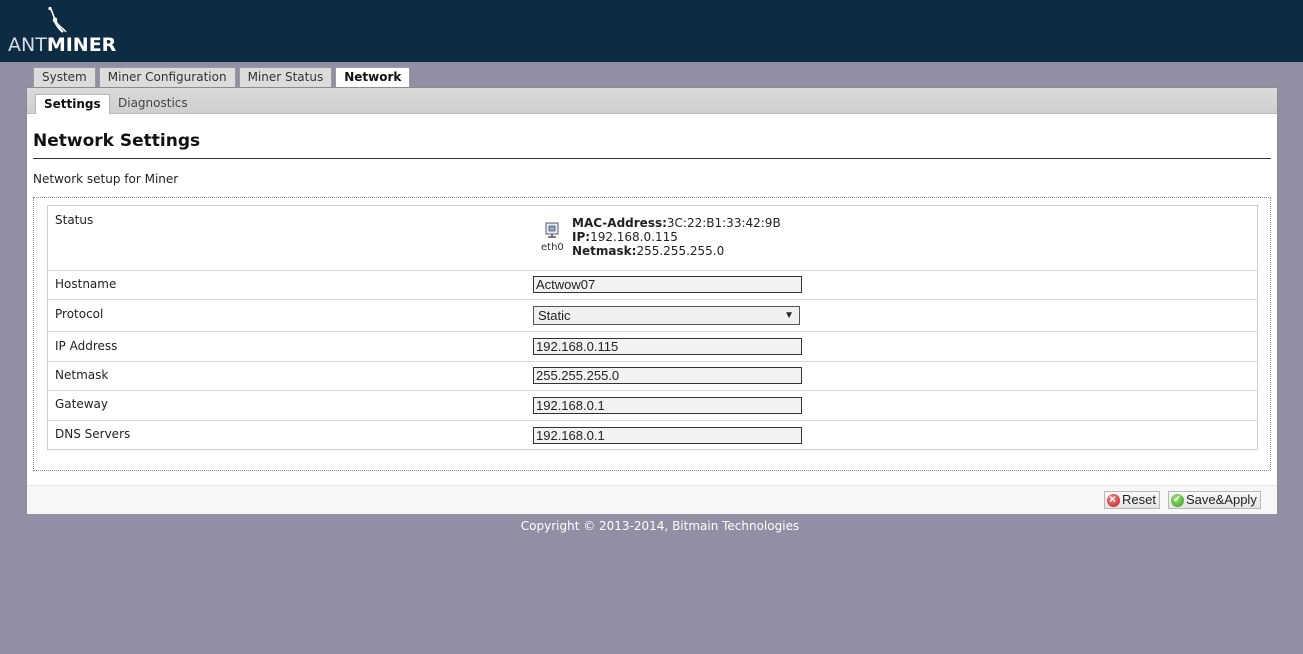 Image resolution: width=1303 pixels, height=654 pixels. What do you see at coordinates (652, 101) in the screenshot?
I see `subtabs-bar: Settings Diagnostics` at bounding box center [652, 101].